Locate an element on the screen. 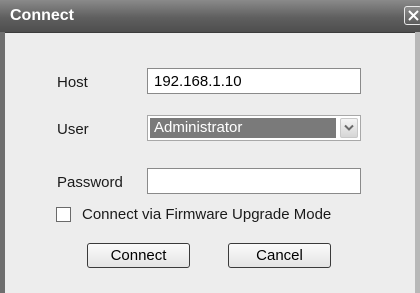 The image size is (420, 293). cancel-button: Cancel is located at coordinates (279, 255).